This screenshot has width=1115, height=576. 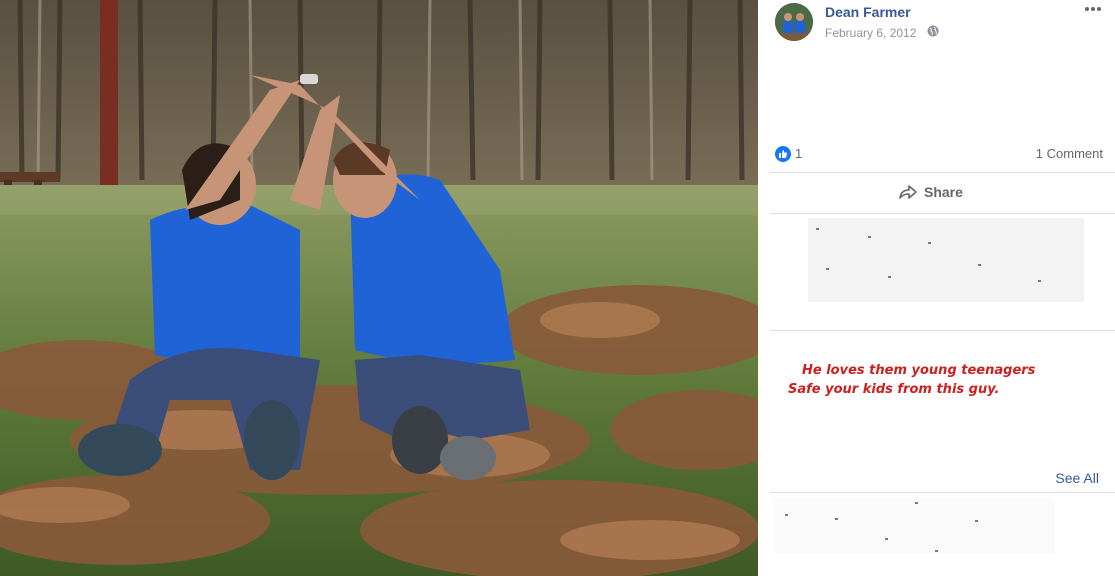 I want to click on more-horizontal-icon, so click(x=1093, y=9).